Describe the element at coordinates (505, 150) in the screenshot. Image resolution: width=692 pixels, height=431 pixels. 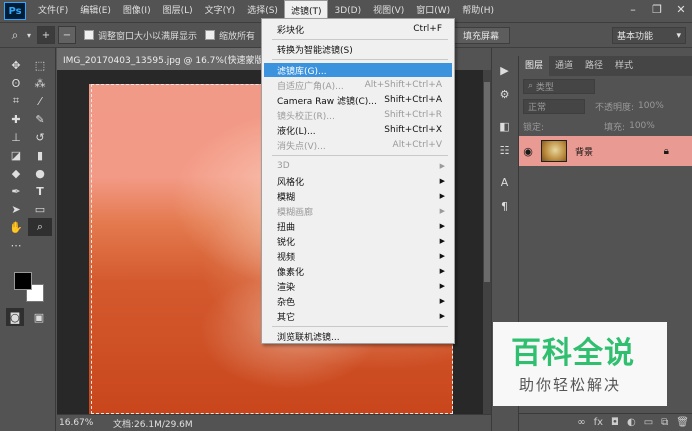
I see `libraries-panel-icon: ☷` at that location.